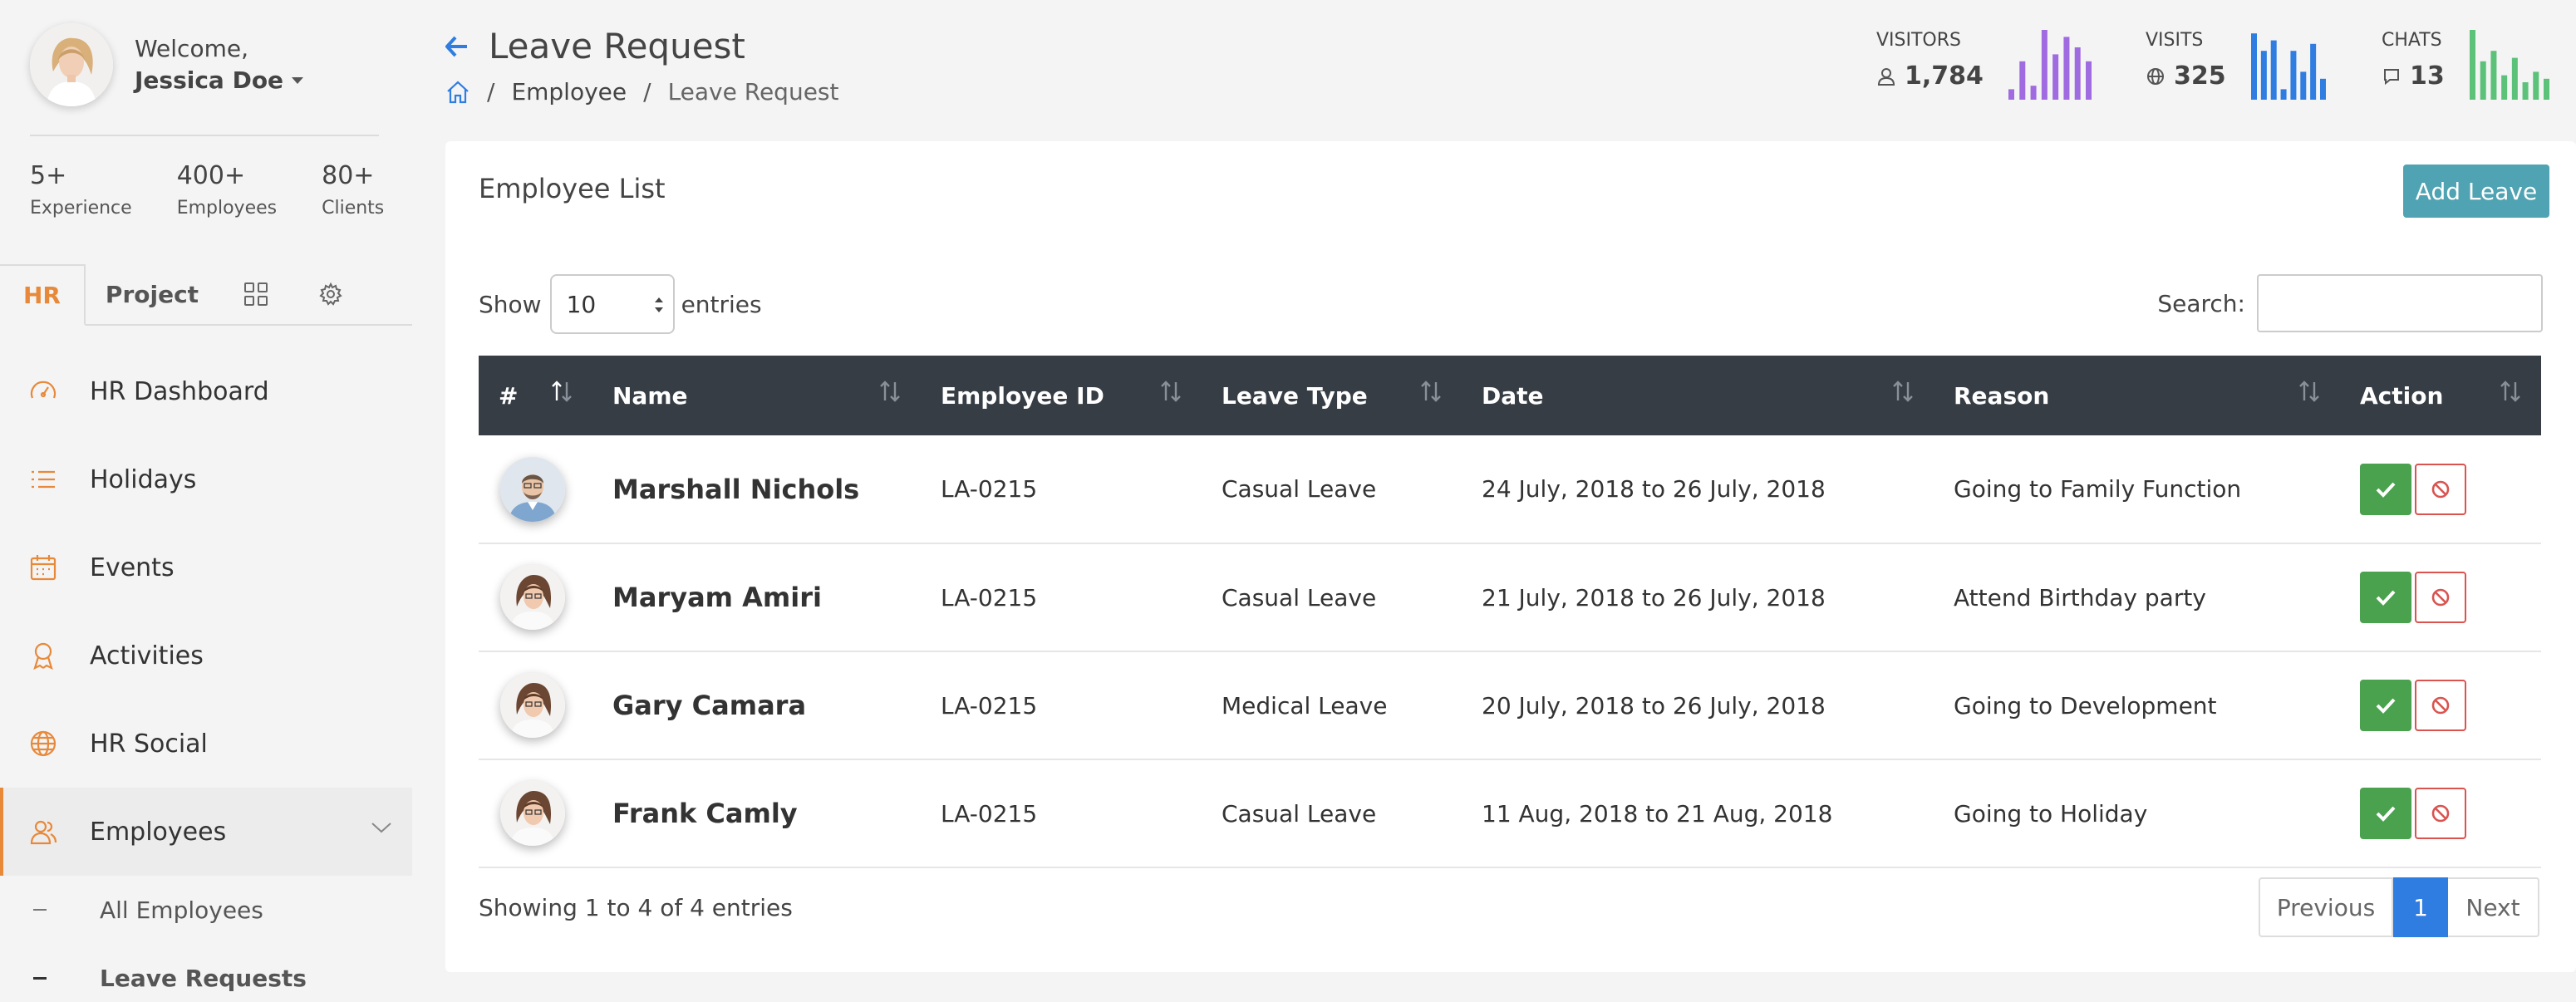 The image size is (2576, 1002). What do you see at coordinates (256, 294) in the screenshot?
I see `tab-apps` at bounding box center [256, 294].